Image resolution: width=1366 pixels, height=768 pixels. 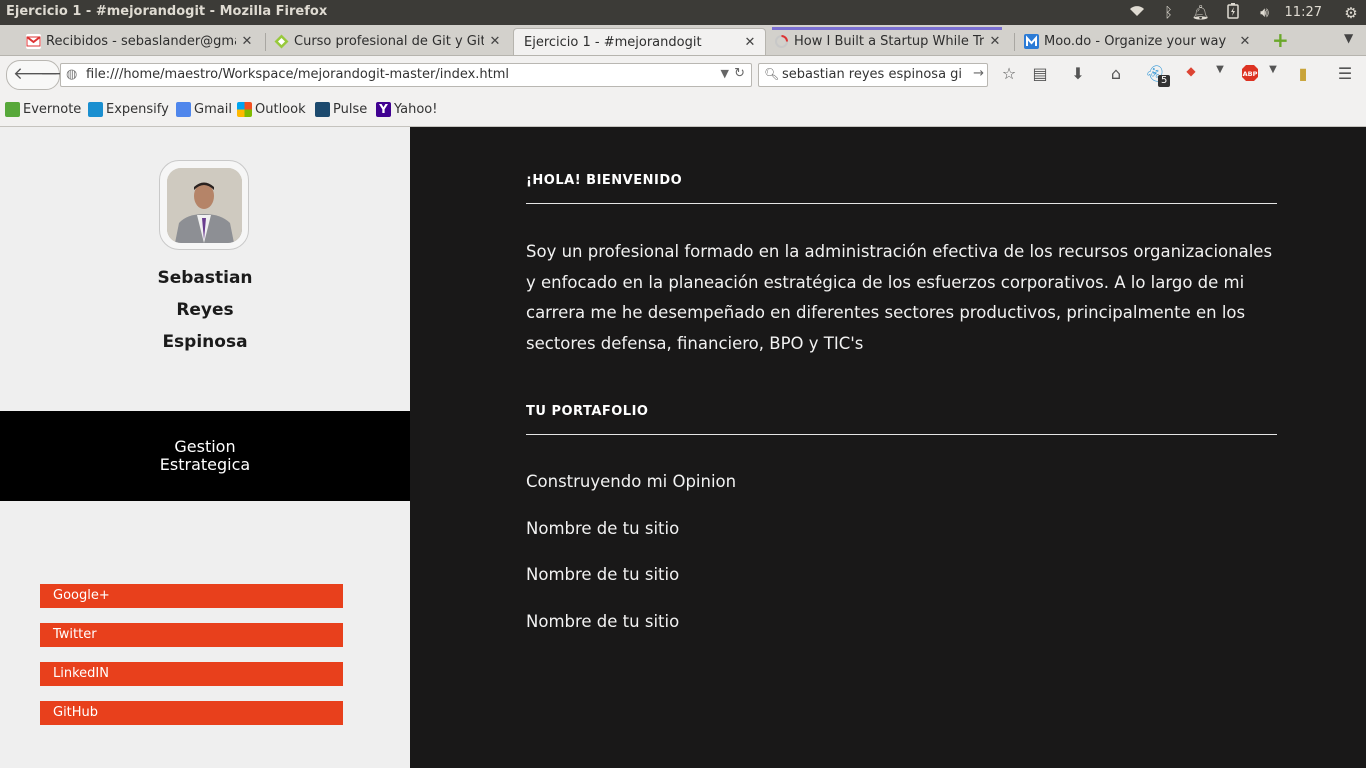 I want to click on tab-title: Moo.do - Organize your way, so click(x=1135, y=41).